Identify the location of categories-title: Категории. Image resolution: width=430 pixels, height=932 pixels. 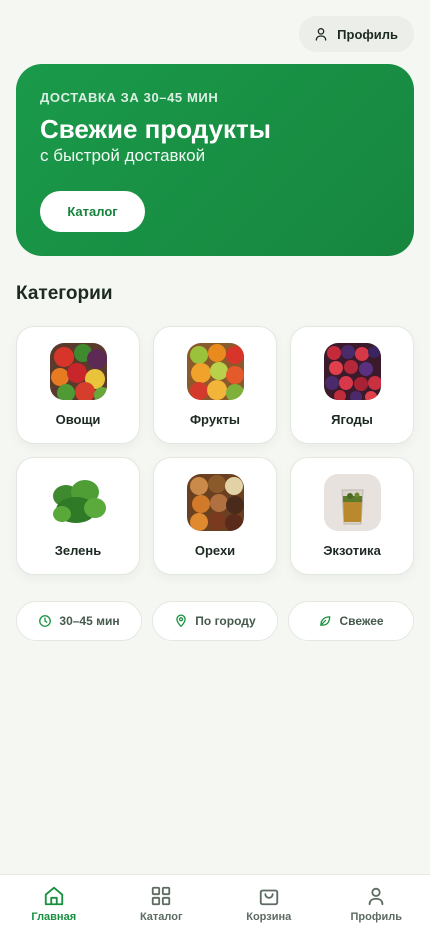
(64, 293).